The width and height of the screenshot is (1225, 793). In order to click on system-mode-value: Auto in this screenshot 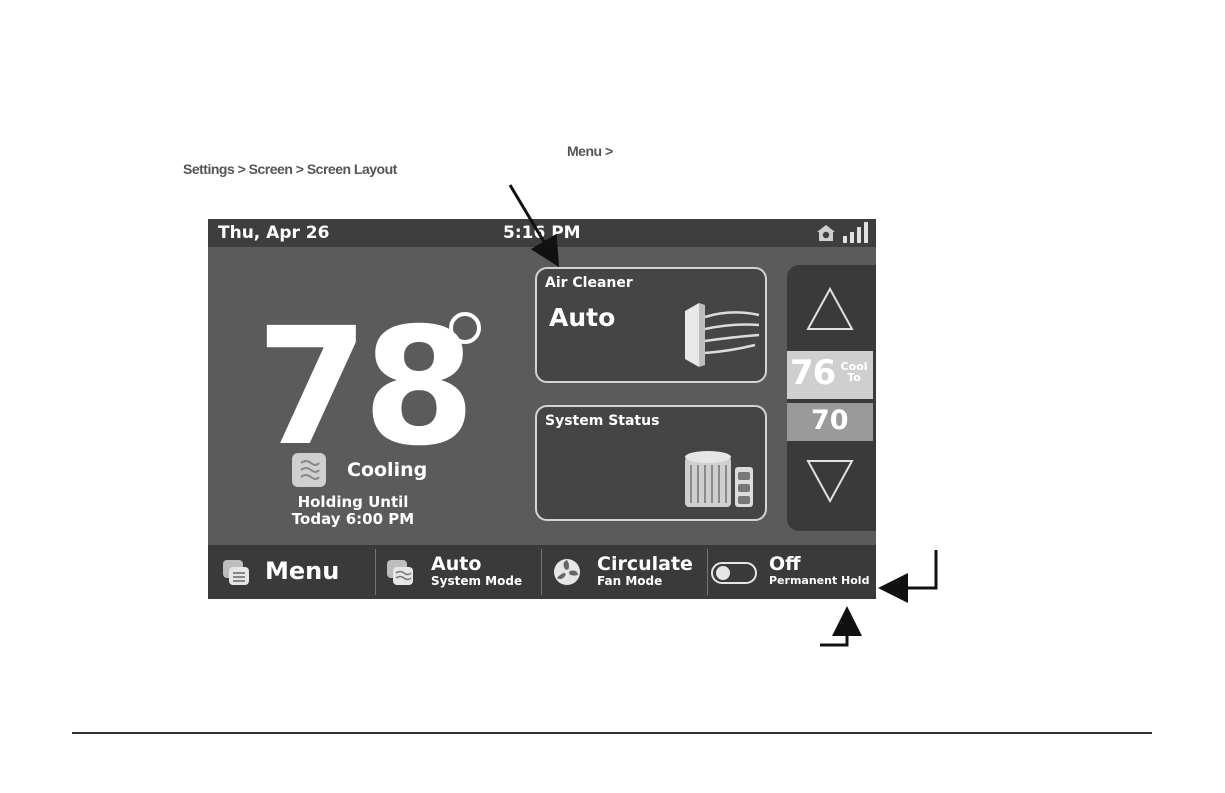, I will do `click(456, 564)`.